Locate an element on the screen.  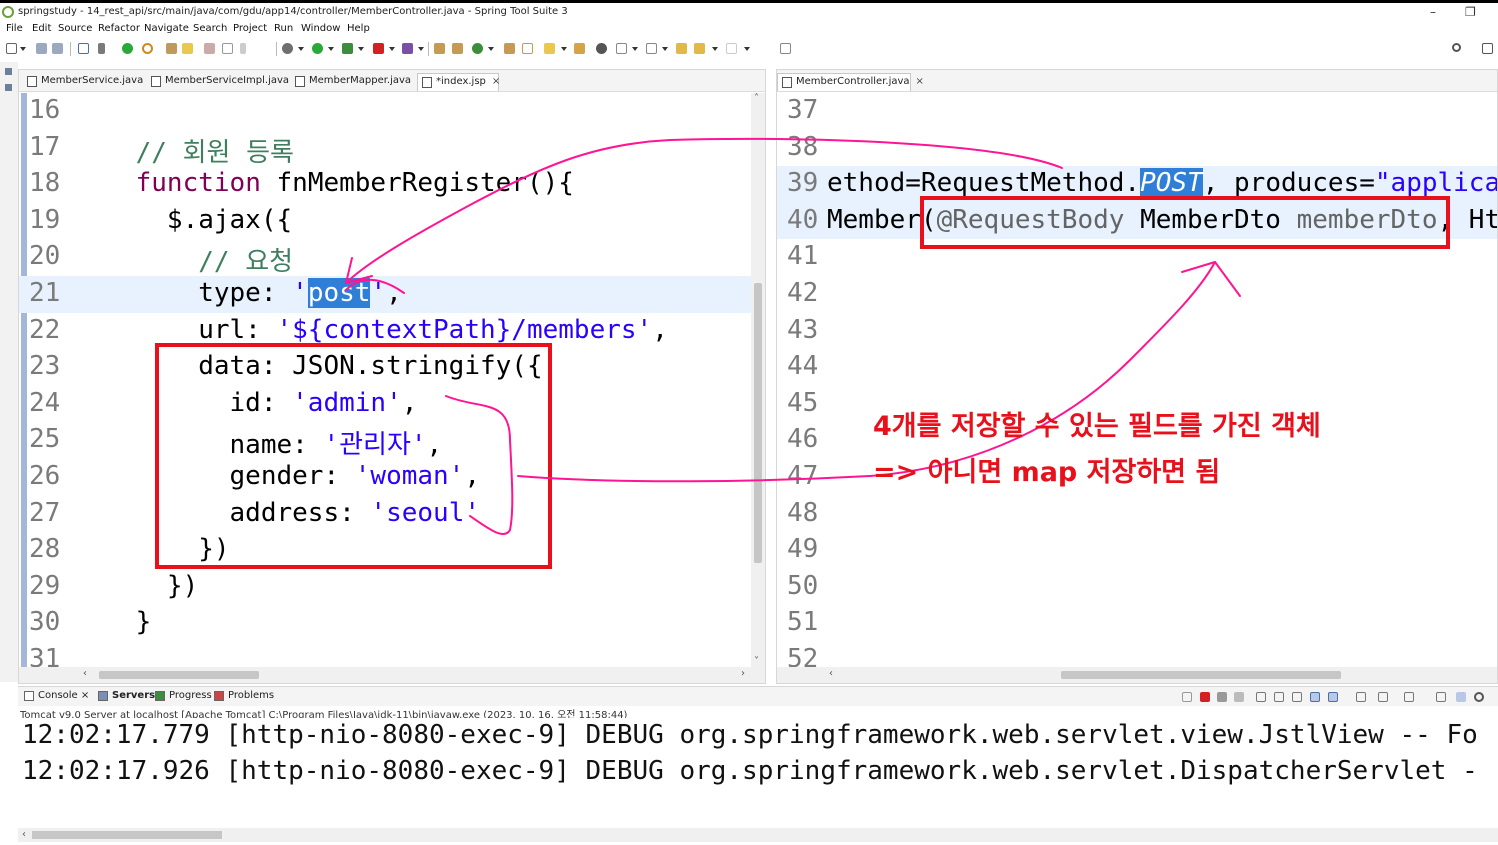
tab-member-service: MemberService.java is located at coordinates (83, 82).